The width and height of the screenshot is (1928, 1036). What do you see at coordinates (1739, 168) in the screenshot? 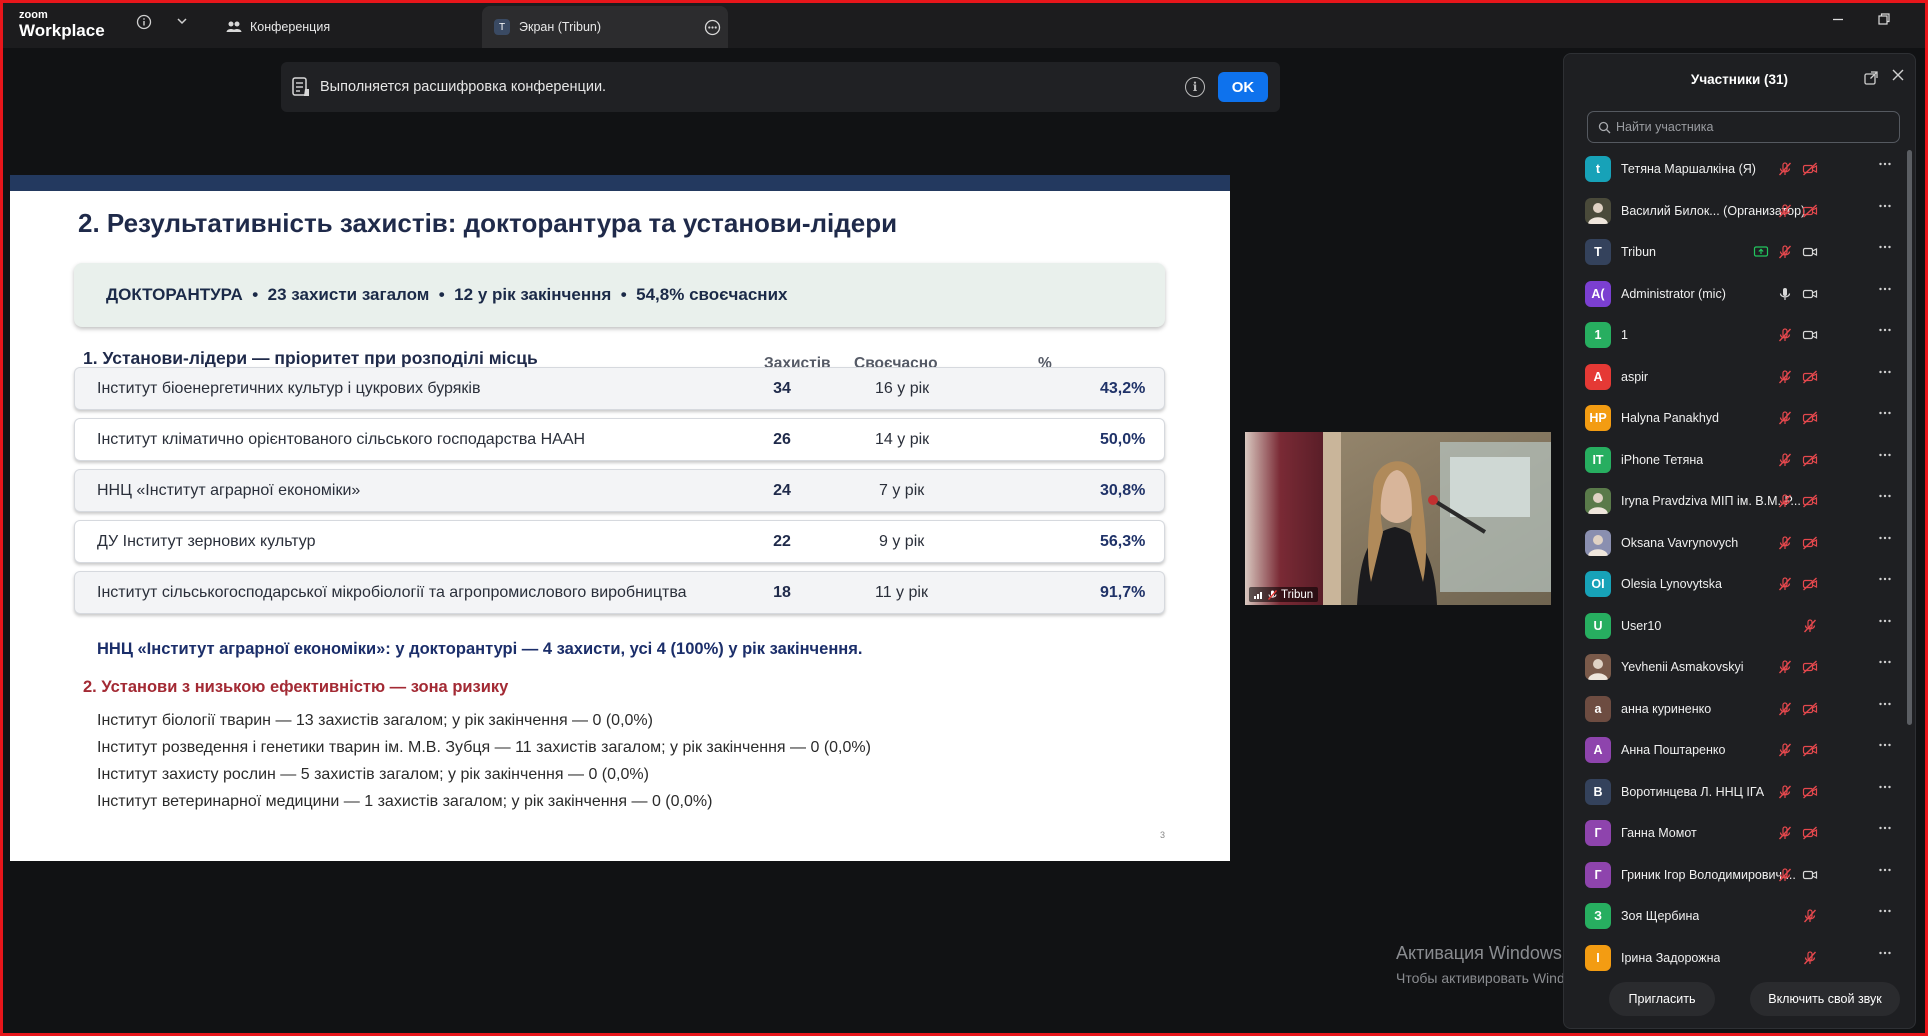
I see `participant-row: t Тетяна Маршалкіна (Я)` at bounding box center [1739, 168].